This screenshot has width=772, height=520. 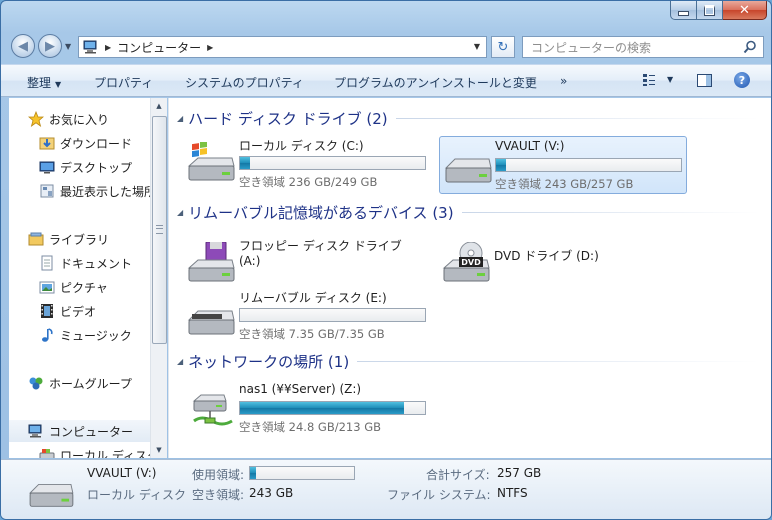 I want to click on sidebar-item-homegroup: ホームグループ, so click(x=79, y=383).